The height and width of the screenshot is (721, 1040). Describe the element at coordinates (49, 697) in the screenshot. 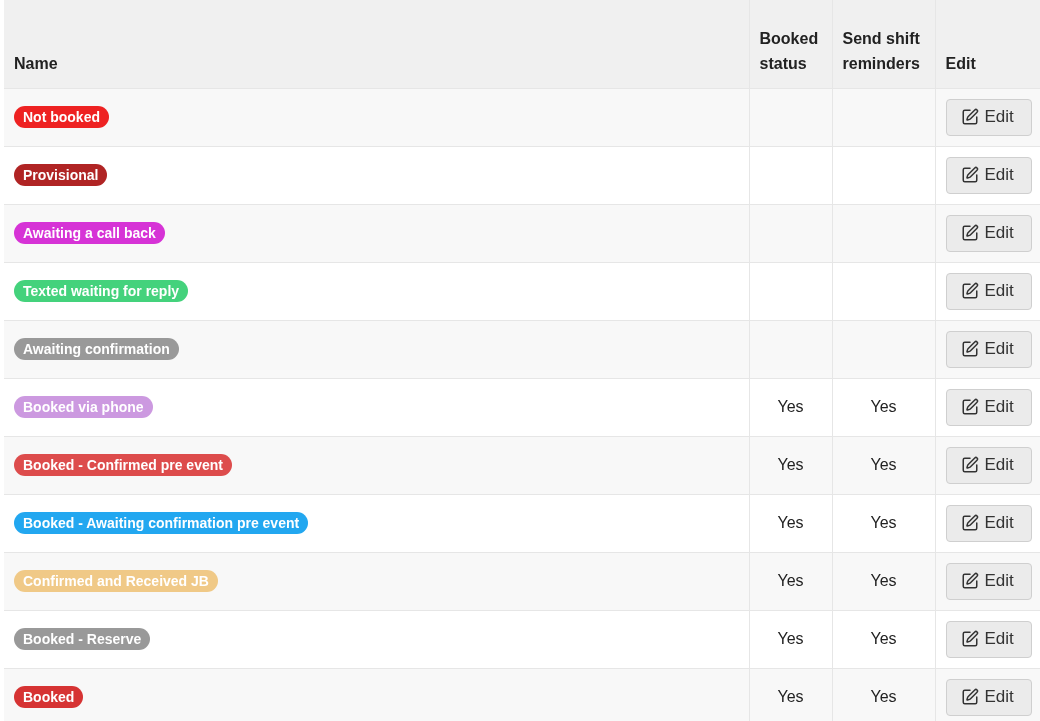

I see `status-tag: Booked` at that location.